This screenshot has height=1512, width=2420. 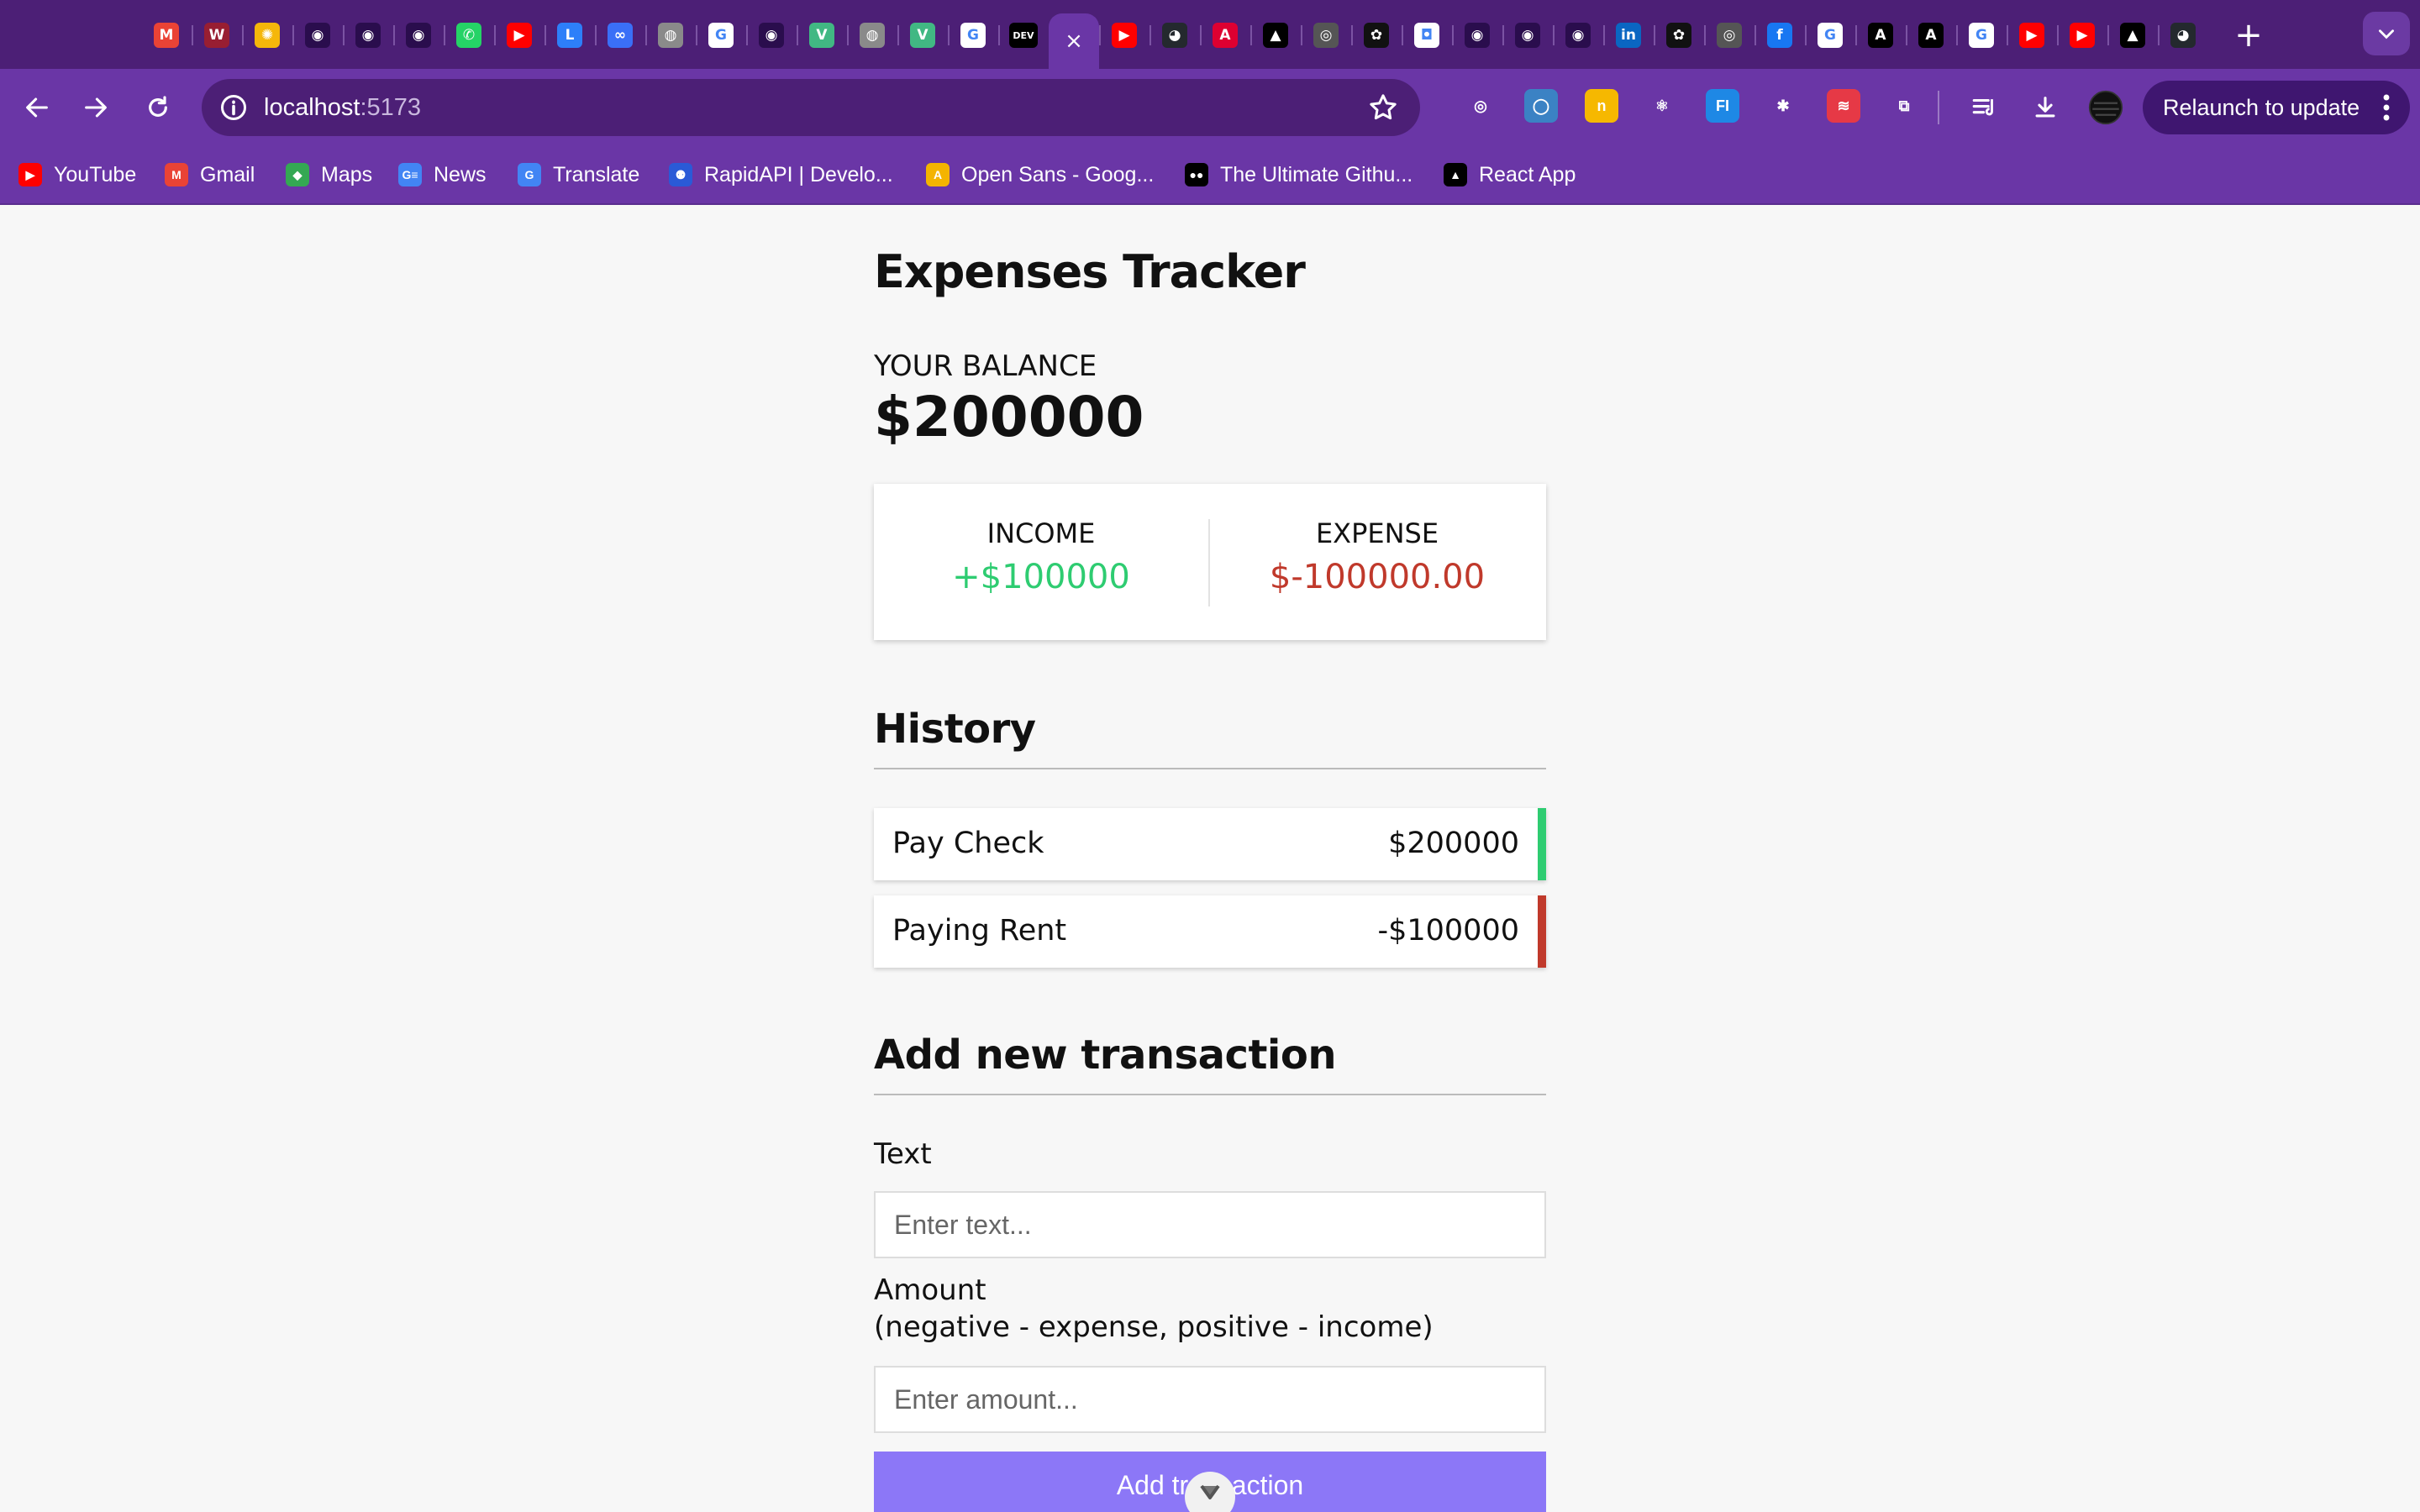 What do you see at coordinates (96, 107) in the screenshot?
I see `forward-button` at bounding box center [96, 107].